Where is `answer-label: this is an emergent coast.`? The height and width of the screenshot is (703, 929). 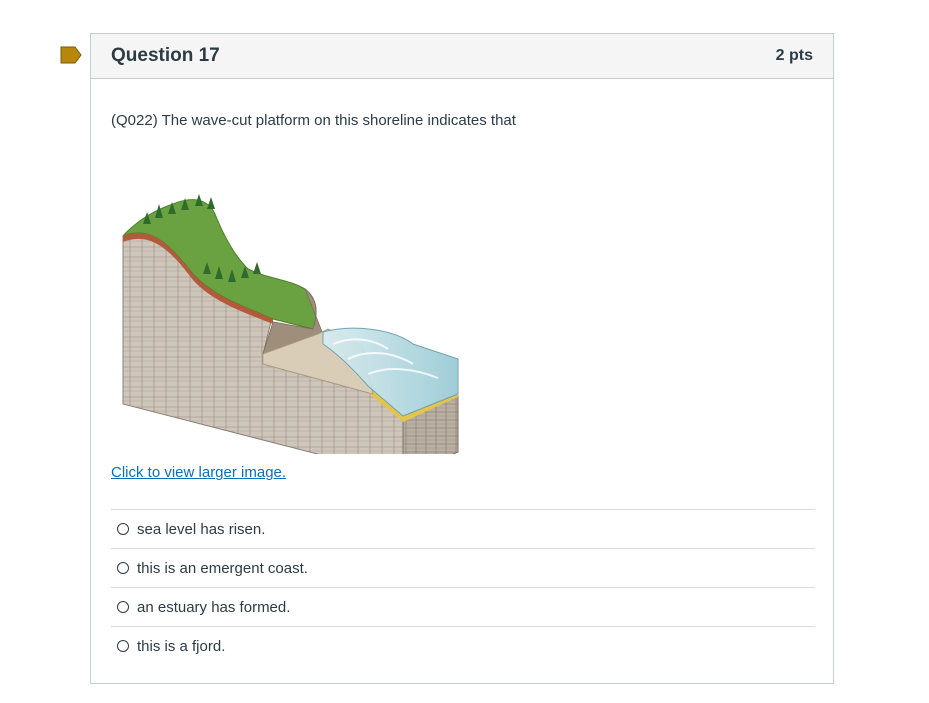 answer-label: this is an emergent coast. is located at coordinates (222, 568).